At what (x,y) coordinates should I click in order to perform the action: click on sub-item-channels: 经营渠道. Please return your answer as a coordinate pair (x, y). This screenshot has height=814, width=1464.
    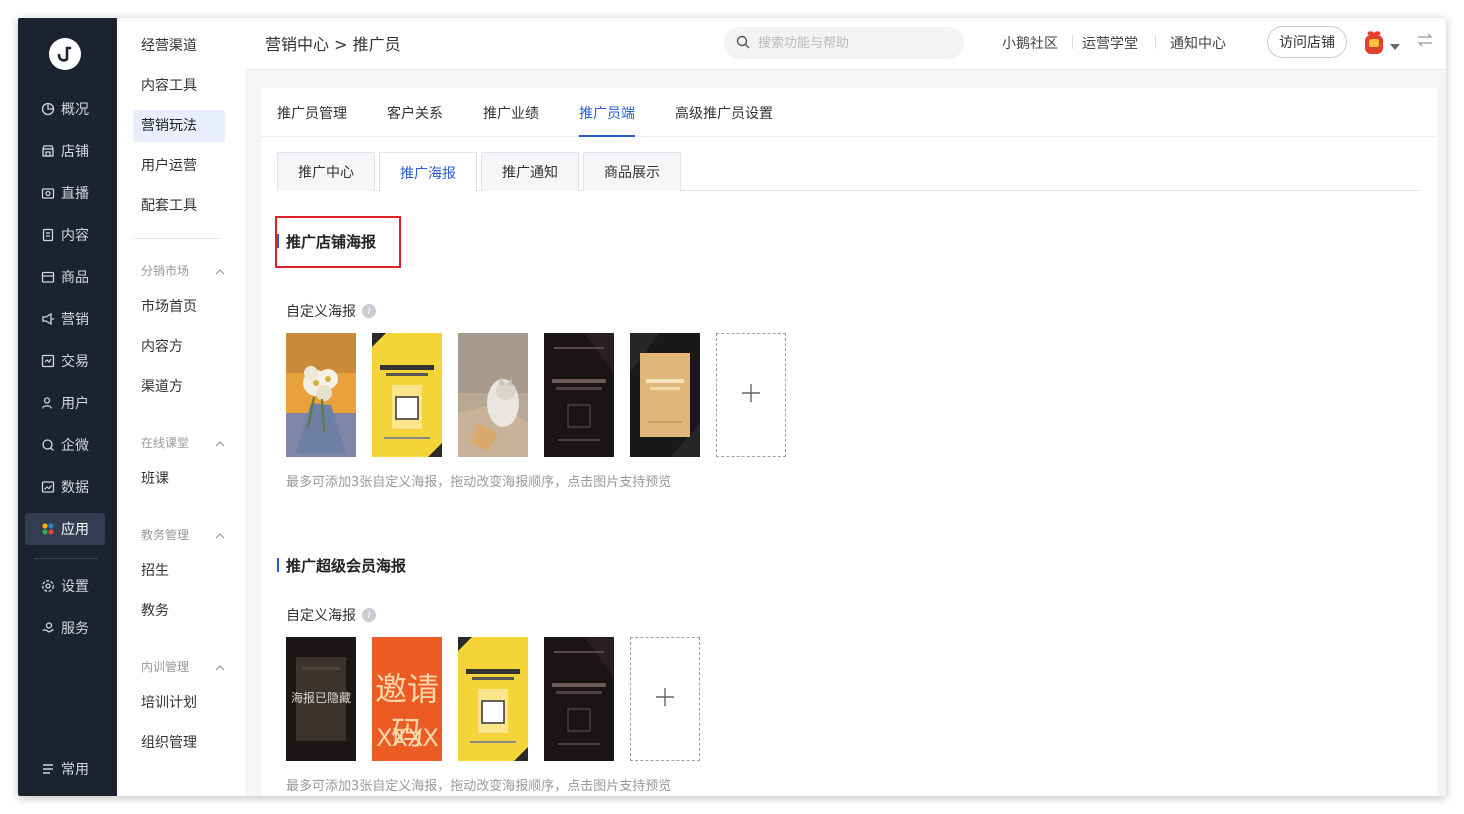
    Looking at the image, I should click on (179, 46).